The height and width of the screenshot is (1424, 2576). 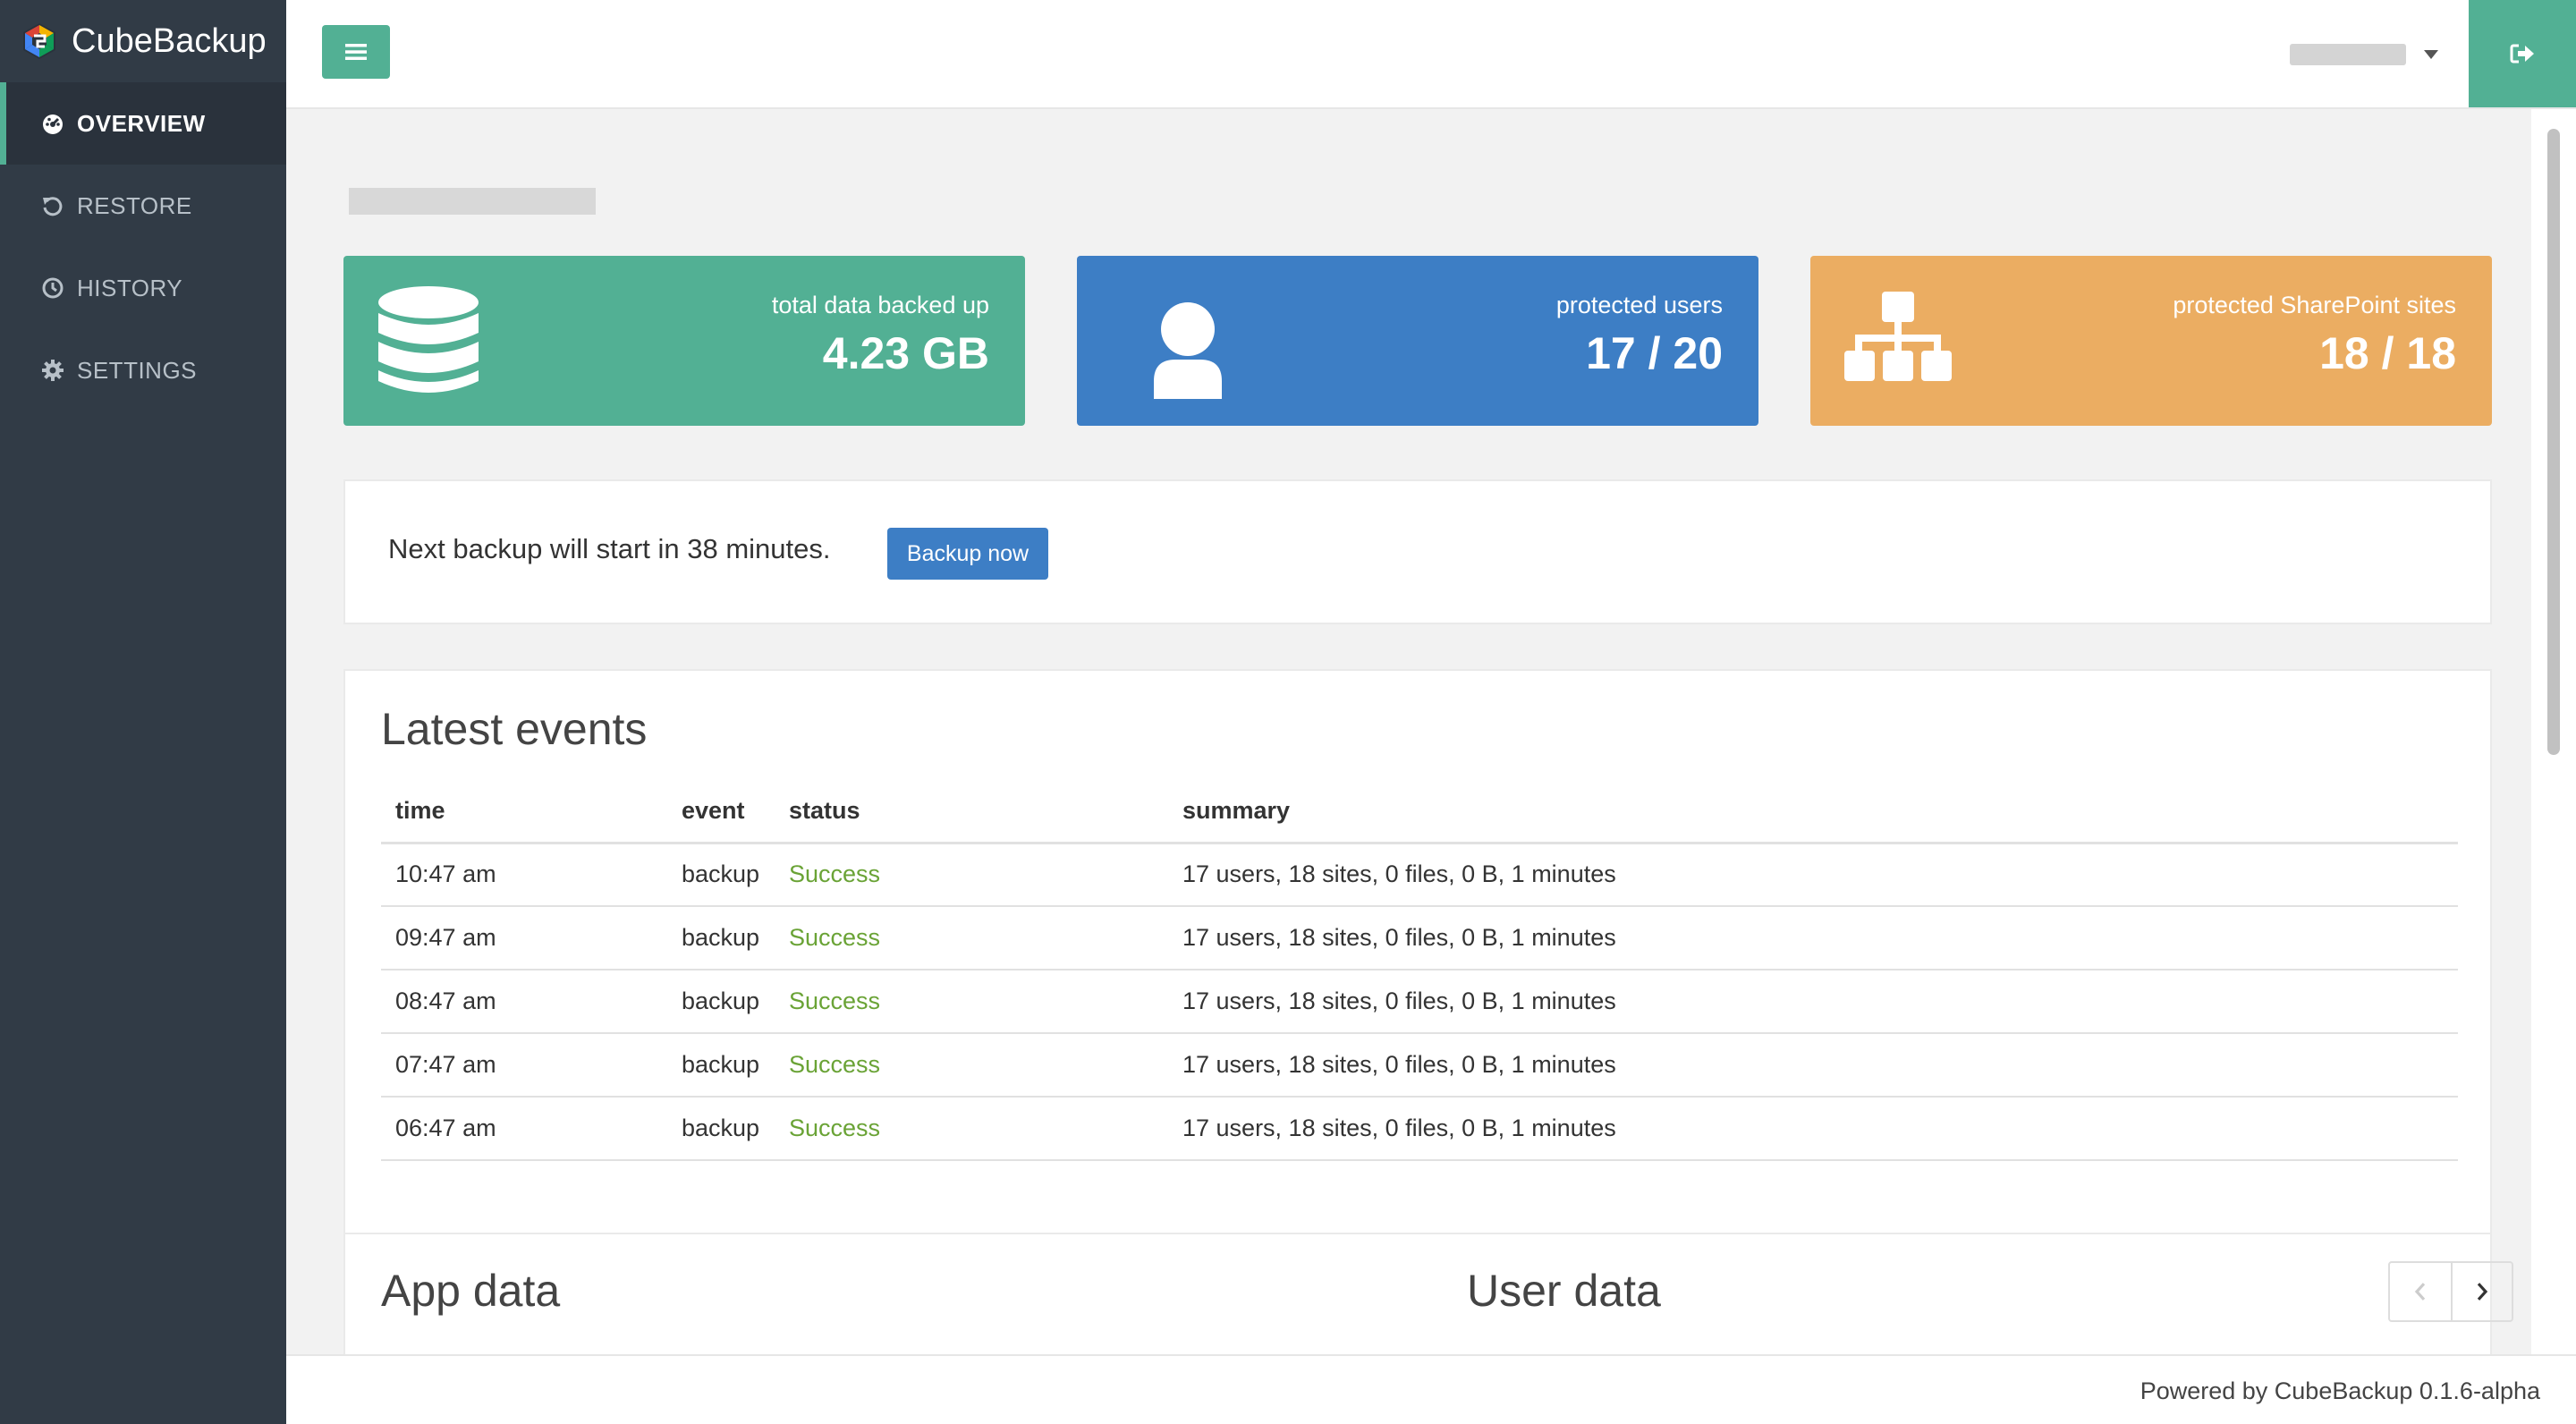 What do you see at coordinates (524, 1002) in the screenshot?
I see `event-time: 08:47 am` at bounding box center [524, 1002].